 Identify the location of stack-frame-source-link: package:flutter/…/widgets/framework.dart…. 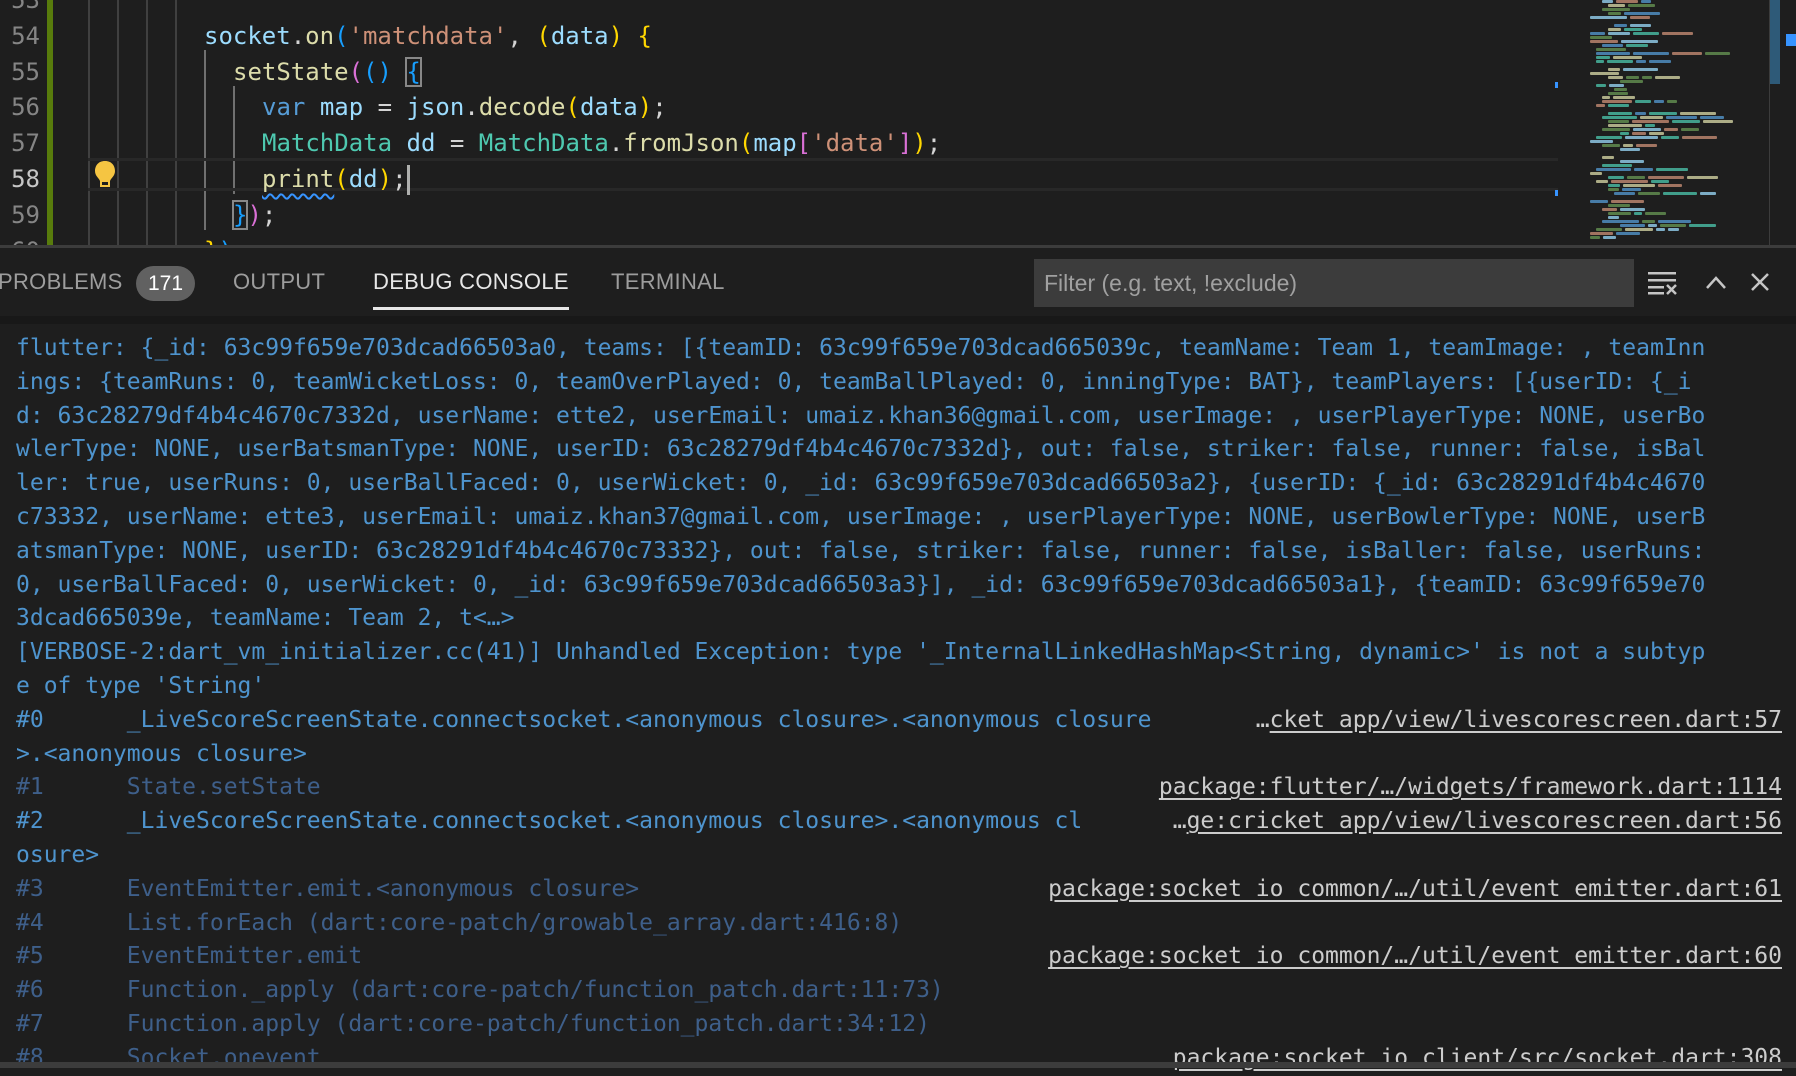
(1465, 788).